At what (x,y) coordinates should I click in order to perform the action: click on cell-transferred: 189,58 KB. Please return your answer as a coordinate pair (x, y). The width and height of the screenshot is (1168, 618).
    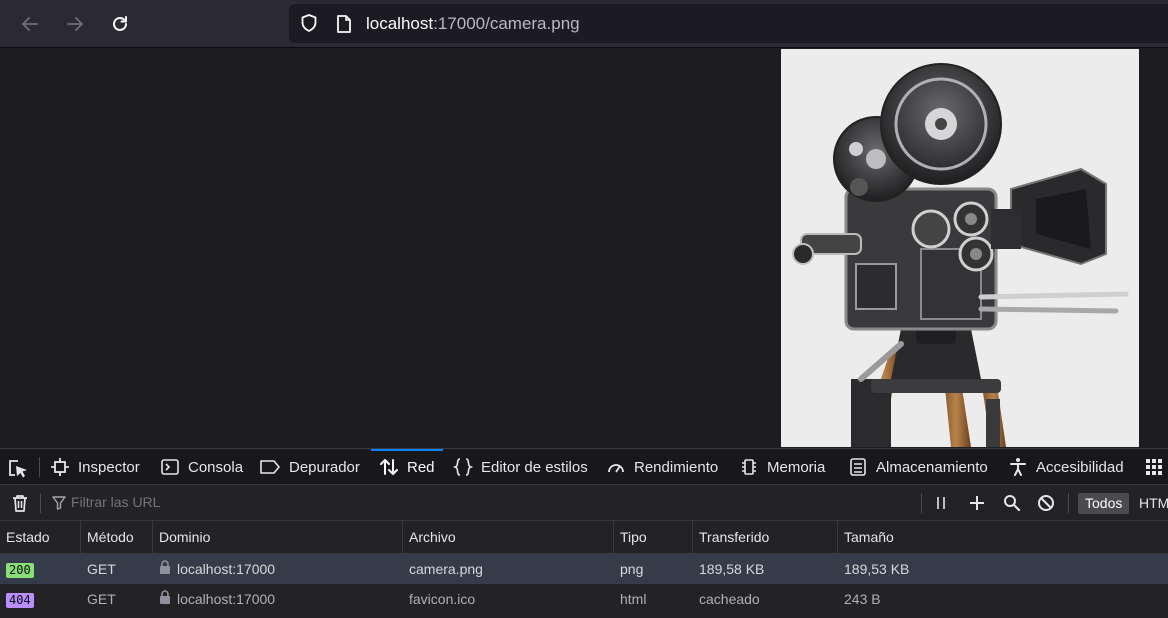
    Looking at the image, I should click on (732, 569).